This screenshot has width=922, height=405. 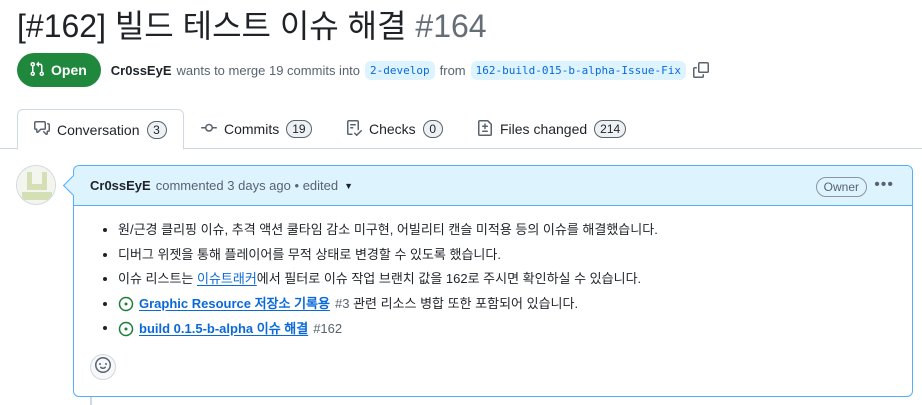 What do you see at coordinates (452, 70) in the screenshot?
I see `from-text: from` at bounding box center [452, 70].